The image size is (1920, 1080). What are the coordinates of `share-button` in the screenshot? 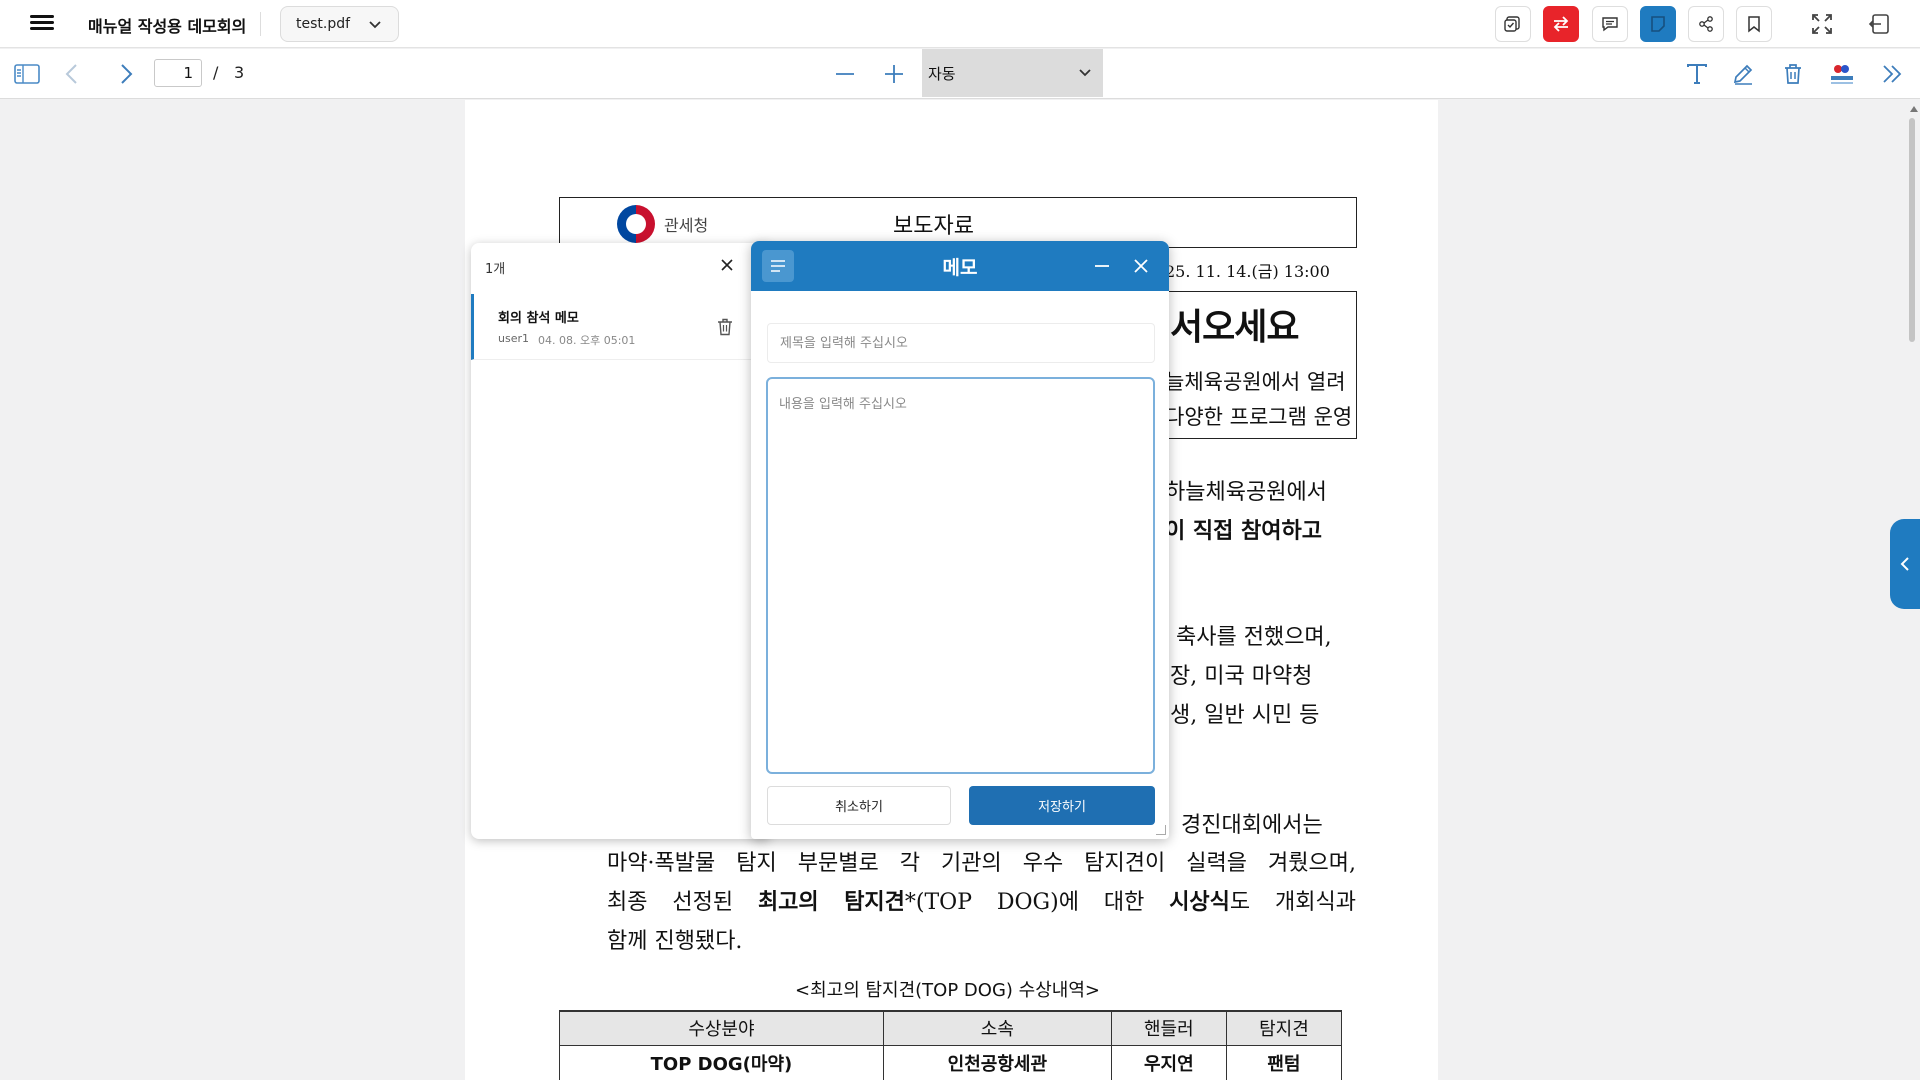 It's located at (1706, 24).